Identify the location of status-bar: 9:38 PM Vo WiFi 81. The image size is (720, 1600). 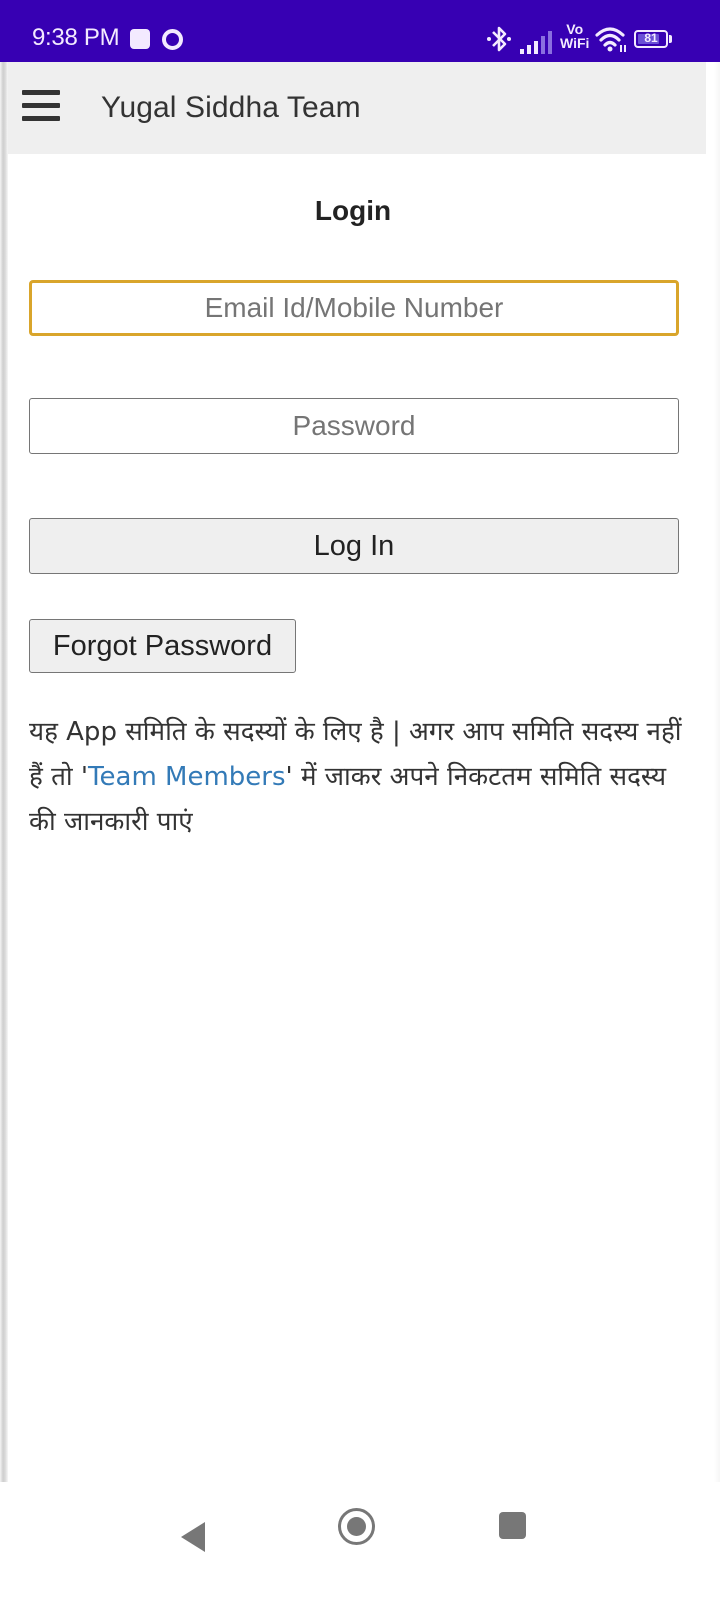
(360, 31).